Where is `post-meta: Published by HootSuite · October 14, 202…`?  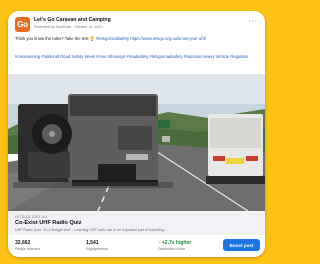
post-meta: Published by HootSuite · October 14, 202… is located at coordinates (69, 26).